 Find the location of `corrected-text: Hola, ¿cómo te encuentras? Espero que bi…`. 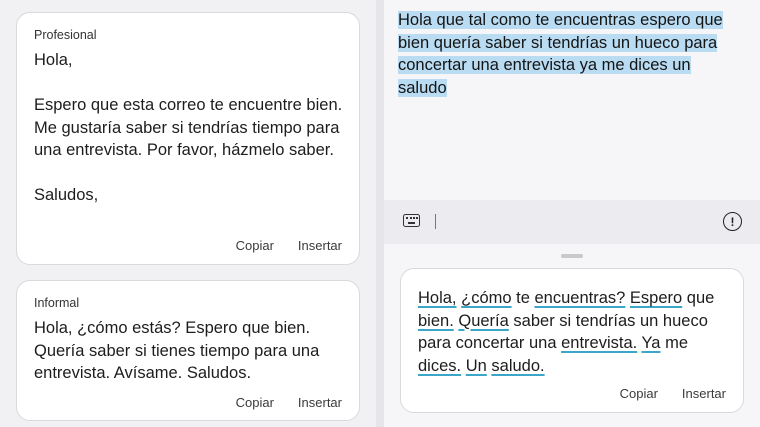

corrected-text: Hola, ¿cómo te encuentras? Espero que bi… is located at coordinates (575, 332).